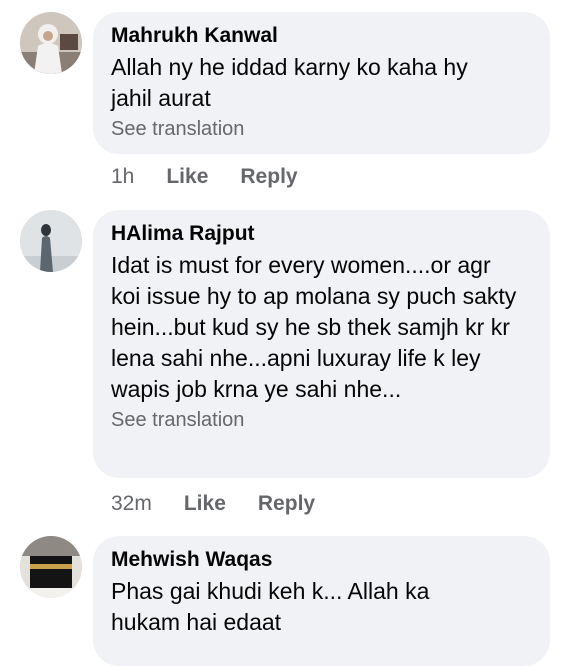 This screenshot has width=570, height=666. What do you see at coordinates (229, 504) in the screenshot?
I see `comment-actions: 32m Like Reply` at bounding box center [229, 504].